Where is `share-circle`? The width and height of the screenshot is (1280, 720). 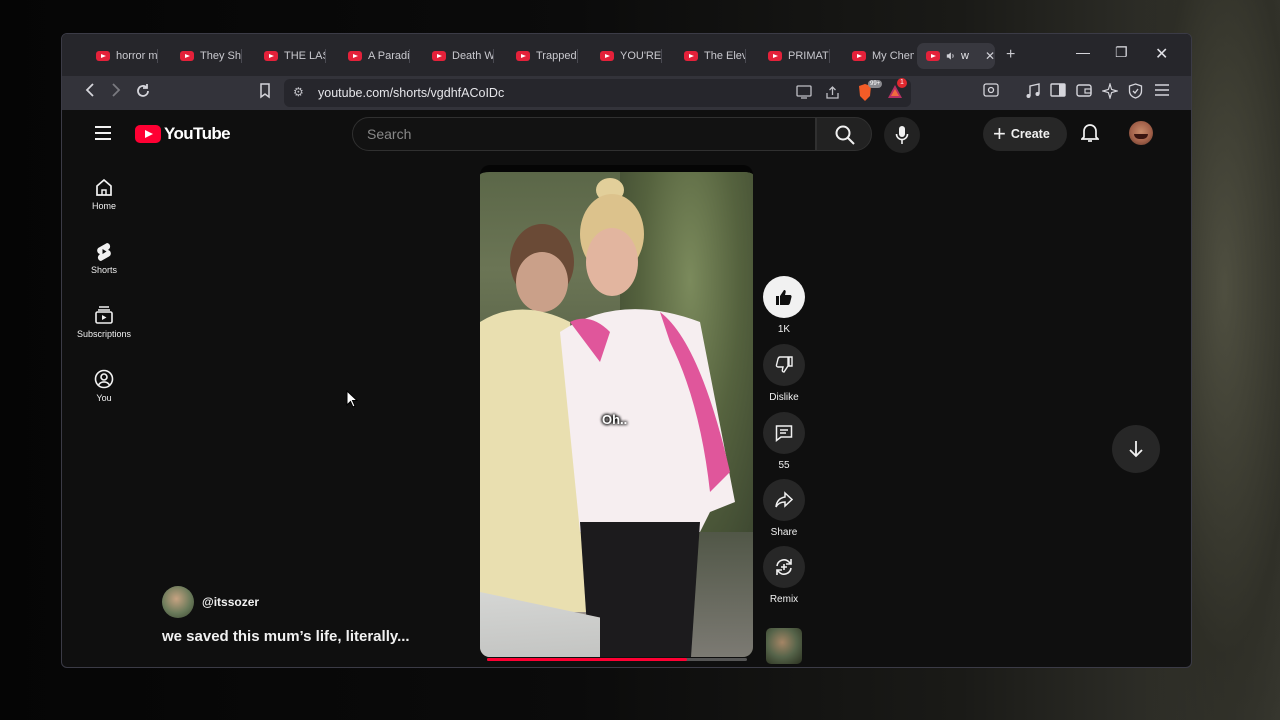 share-circle is located at coordinates (784, 500).